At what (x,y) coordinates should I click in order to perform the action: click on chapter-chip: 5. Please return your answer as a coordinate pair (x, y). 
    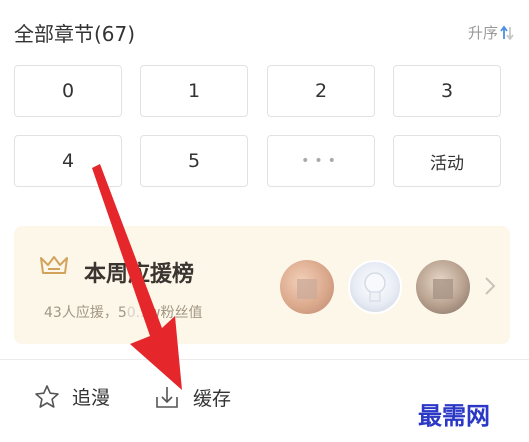
    Looking at the image, I should click on (194, 161).